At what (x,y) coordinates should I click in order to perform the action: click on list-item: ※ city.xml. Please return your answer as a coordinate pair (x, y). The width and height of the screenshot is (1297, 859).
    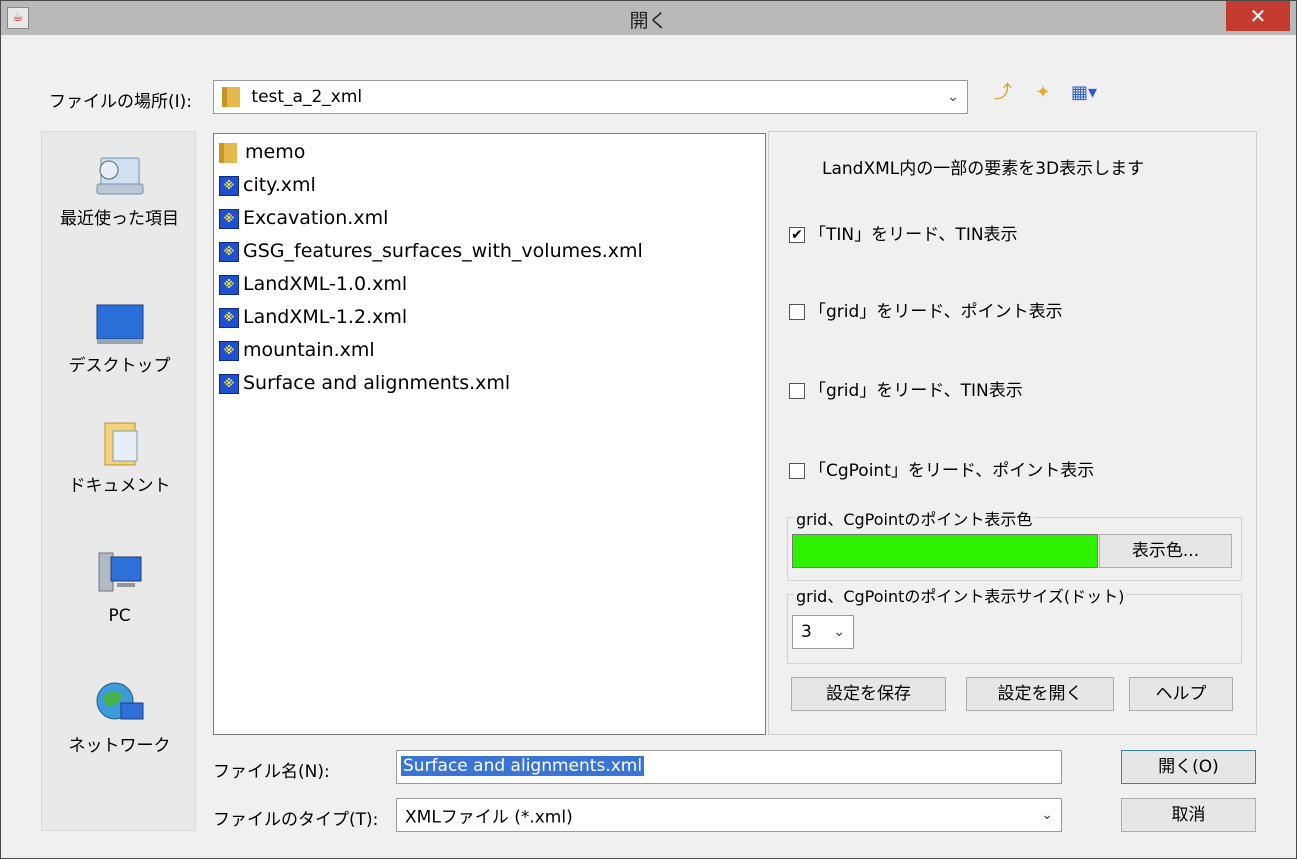
    Looking at the image, I should click on (267, 185).